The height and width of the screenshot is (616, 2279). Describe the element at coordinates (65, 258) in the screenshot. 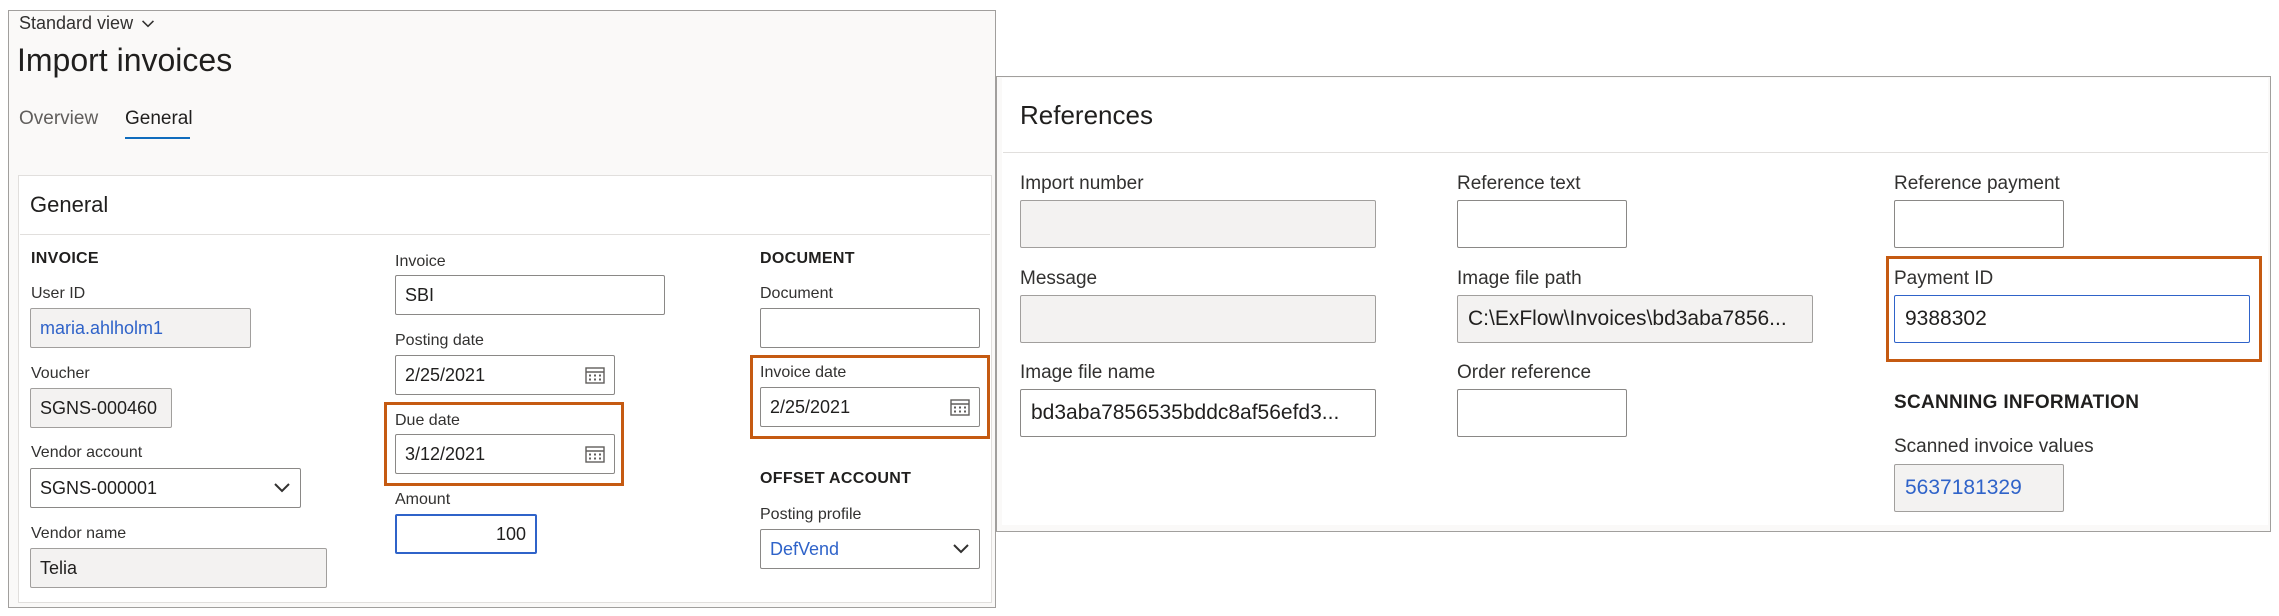

I see `invoice-group-heading: INVOICE` at that location.